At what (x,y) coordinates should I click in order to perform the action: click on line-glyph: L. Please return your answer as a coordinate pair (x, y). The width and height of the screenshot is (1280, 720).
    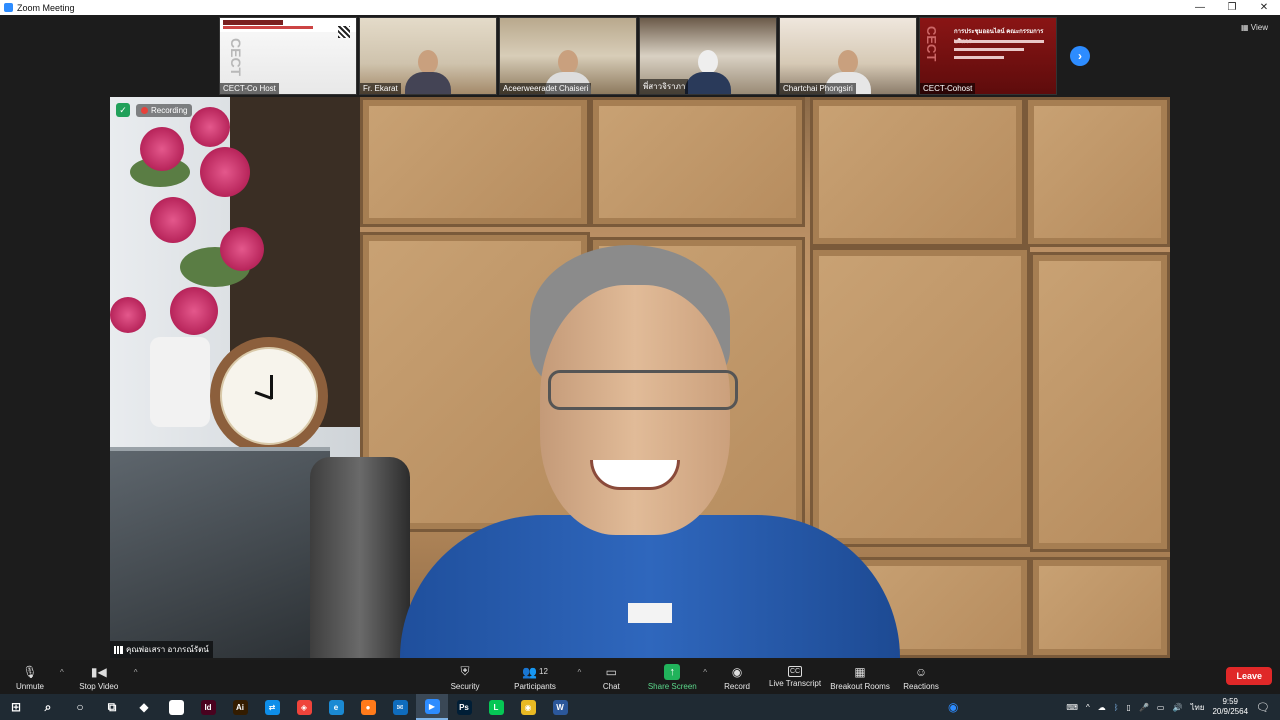
    Looking at the image, I should click on (496, 707).